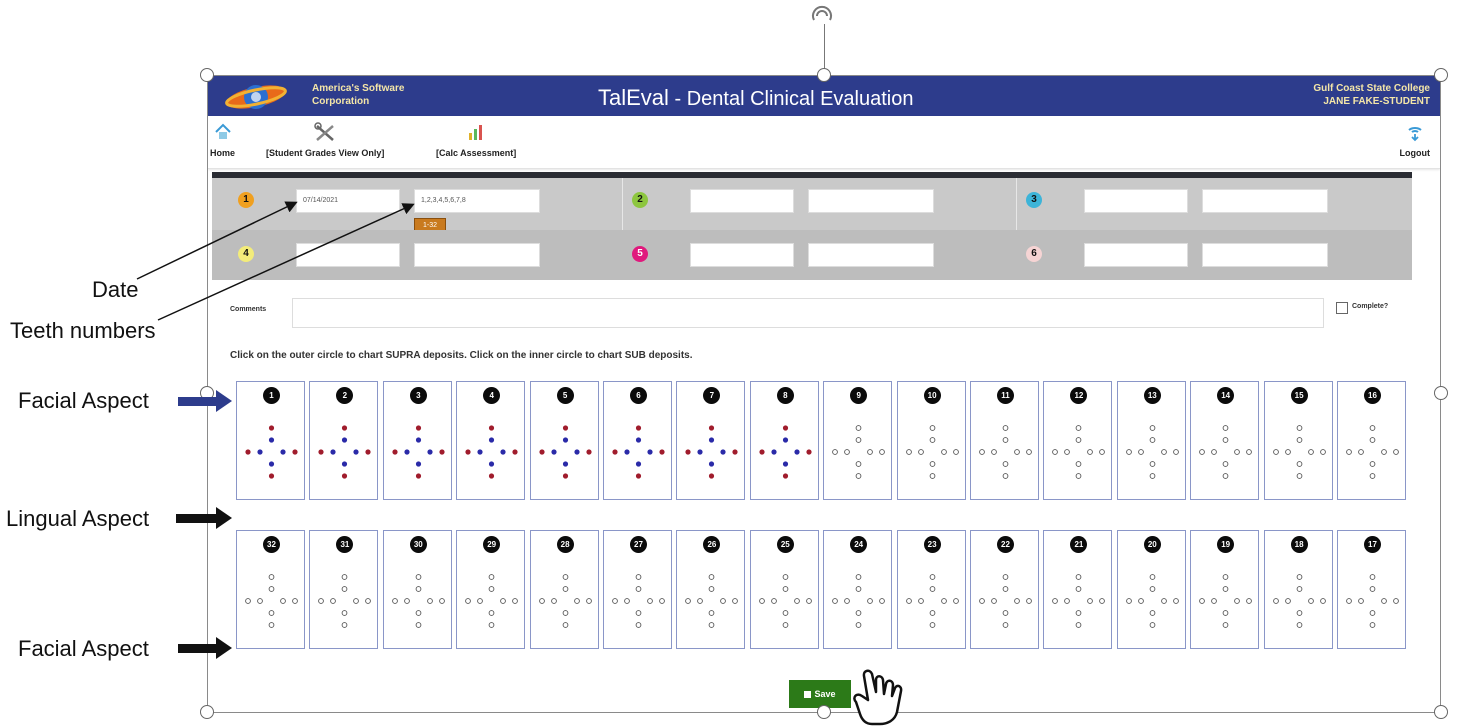  I want to click on visit-2-date-input, so click(742, 201).